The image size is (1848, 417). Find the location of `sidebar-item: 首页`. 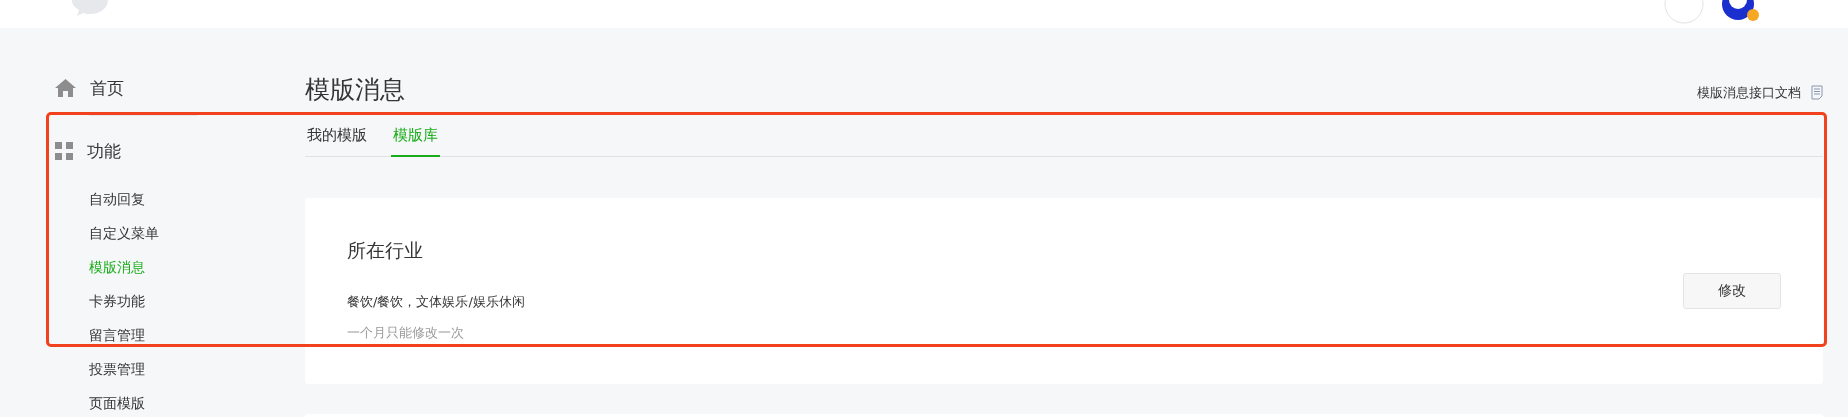

sidebar-item: 首页 is located at coordinates (152, 88).